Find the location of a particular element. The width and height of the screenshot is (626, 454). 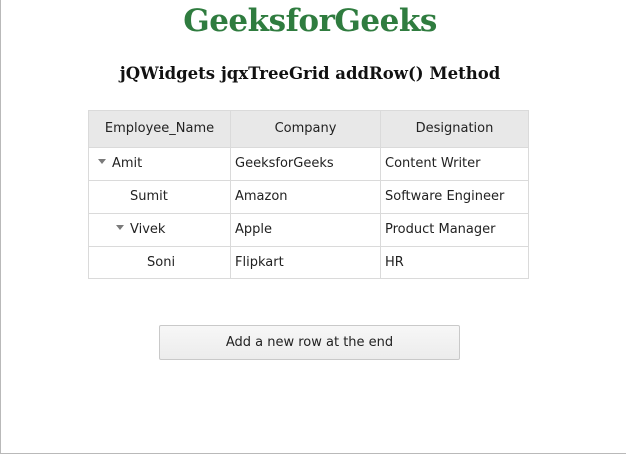

employee-name: Amit is located at coordinates (127, 163).